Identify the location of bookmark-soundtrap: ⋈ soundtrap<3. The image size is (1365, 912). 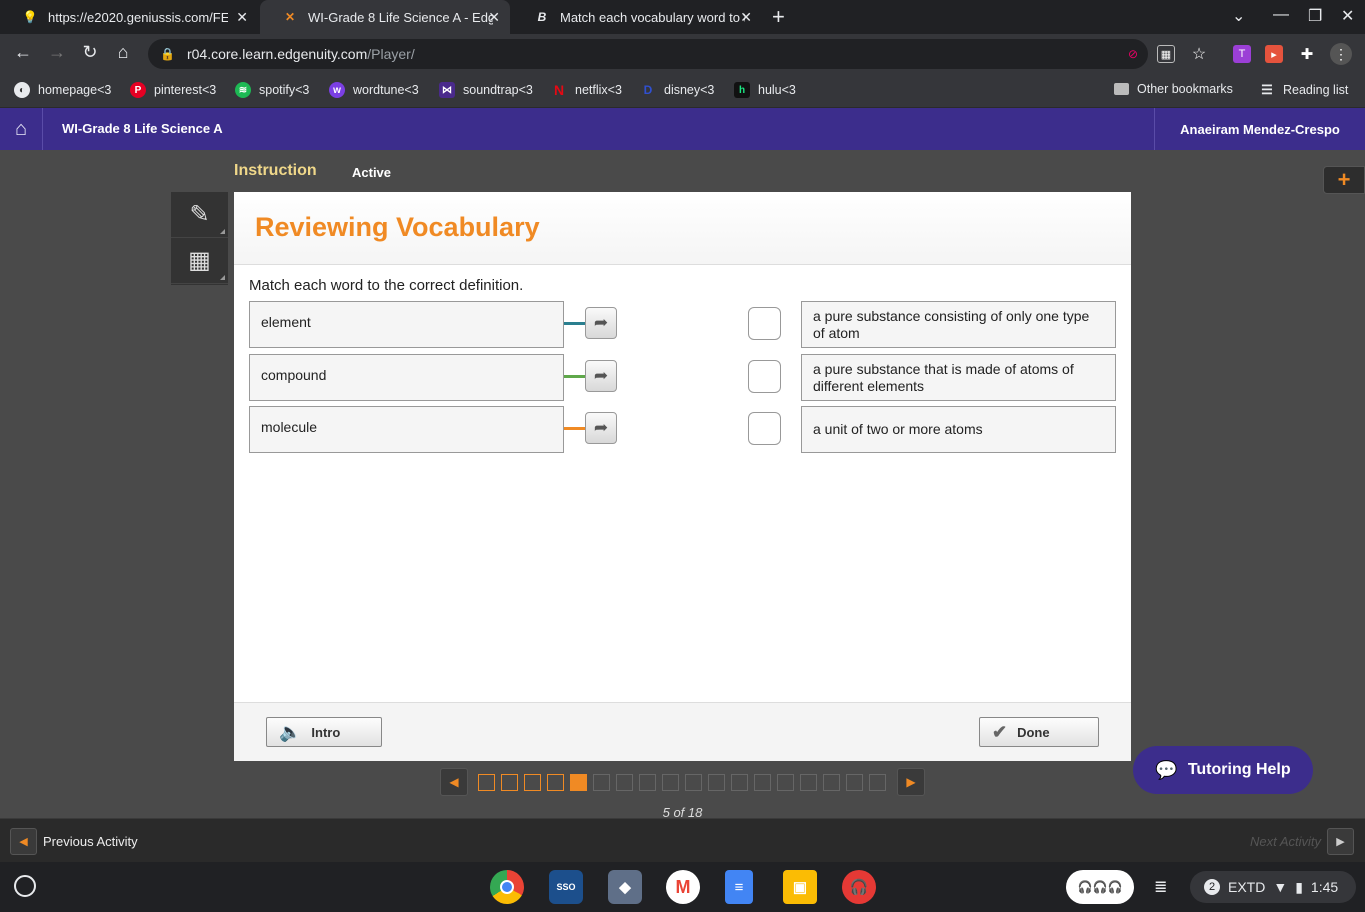
(486, 90).